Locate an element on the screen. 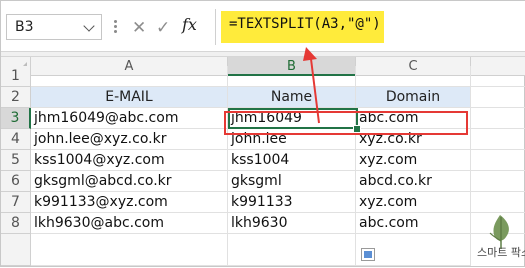 The width and height of the screenshot is (525, 268). arrow-shaft is located at coordinates (315, 91).